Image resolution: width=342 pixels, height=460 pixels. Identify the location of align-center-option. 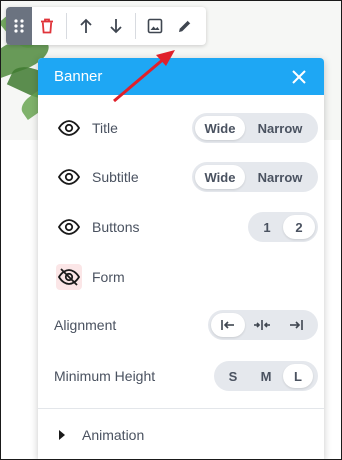
(262, 325).